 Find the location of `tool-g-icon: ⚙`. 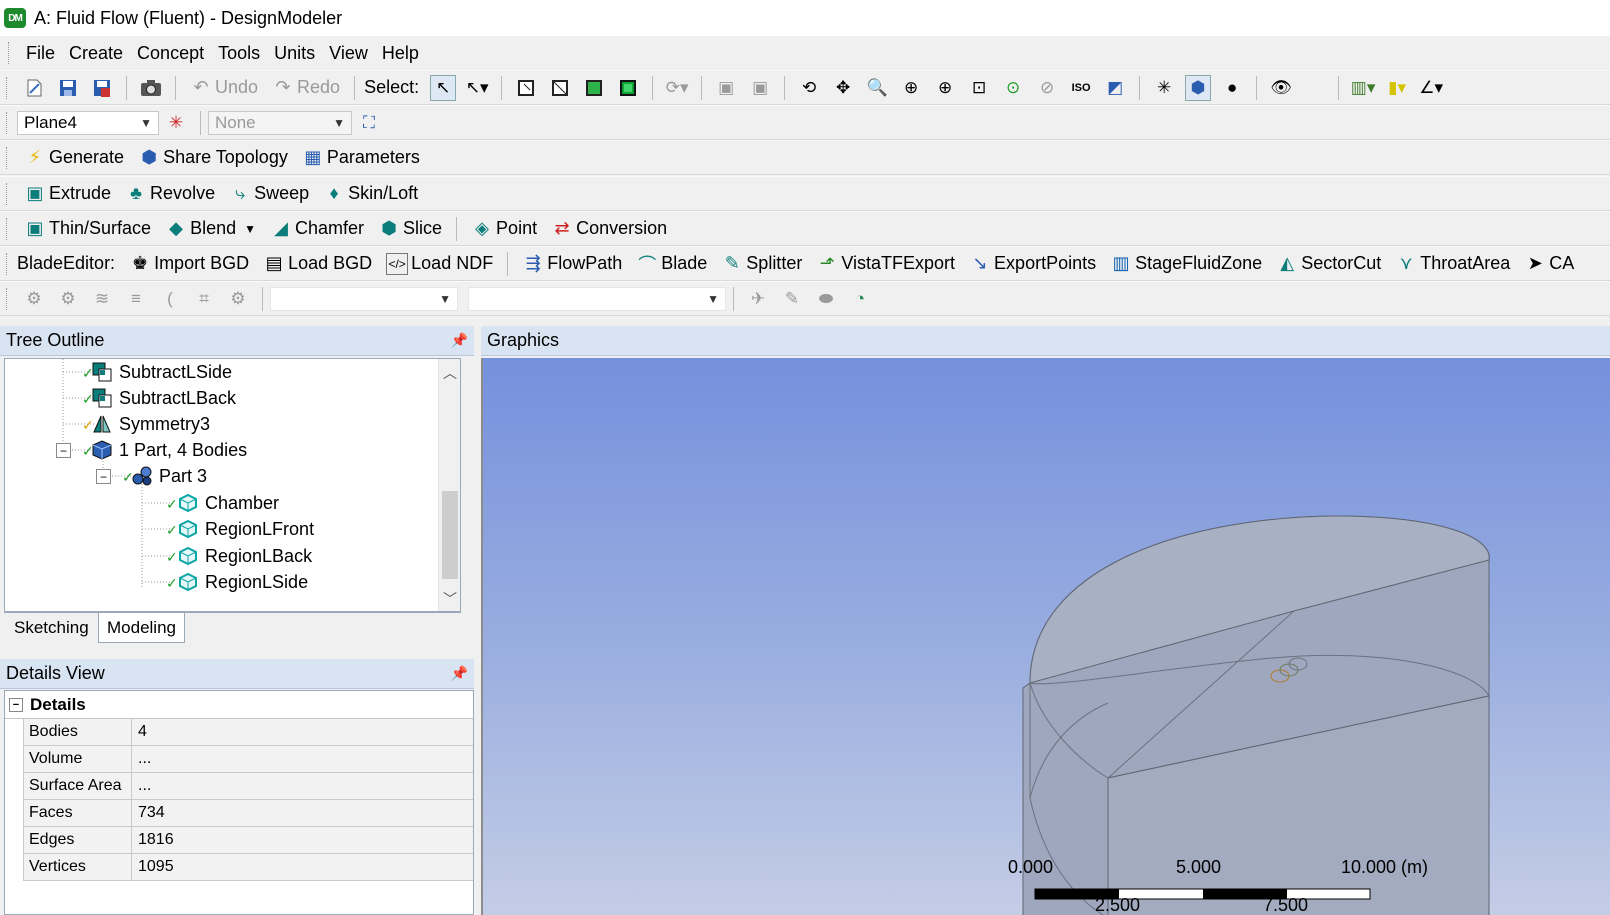

tool-g-icon: ⚙ is located at coordinates (238, 299).